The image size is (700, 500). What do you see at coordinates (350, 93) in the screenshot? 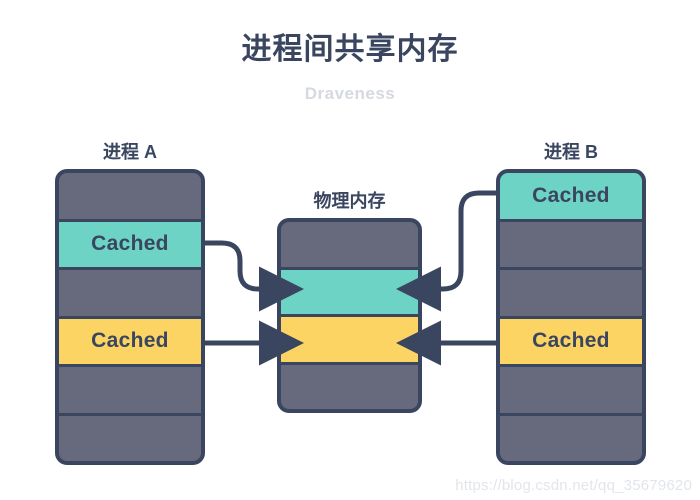
I see `page-subtitle: Draveness` at bounding box center [350, 93].